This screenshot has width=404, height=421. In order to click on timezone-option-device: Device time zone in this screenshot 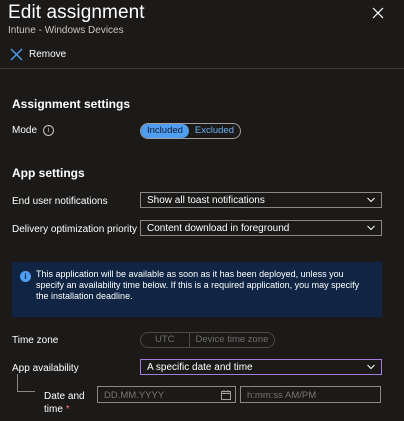, I will do `click(231, 340)`.